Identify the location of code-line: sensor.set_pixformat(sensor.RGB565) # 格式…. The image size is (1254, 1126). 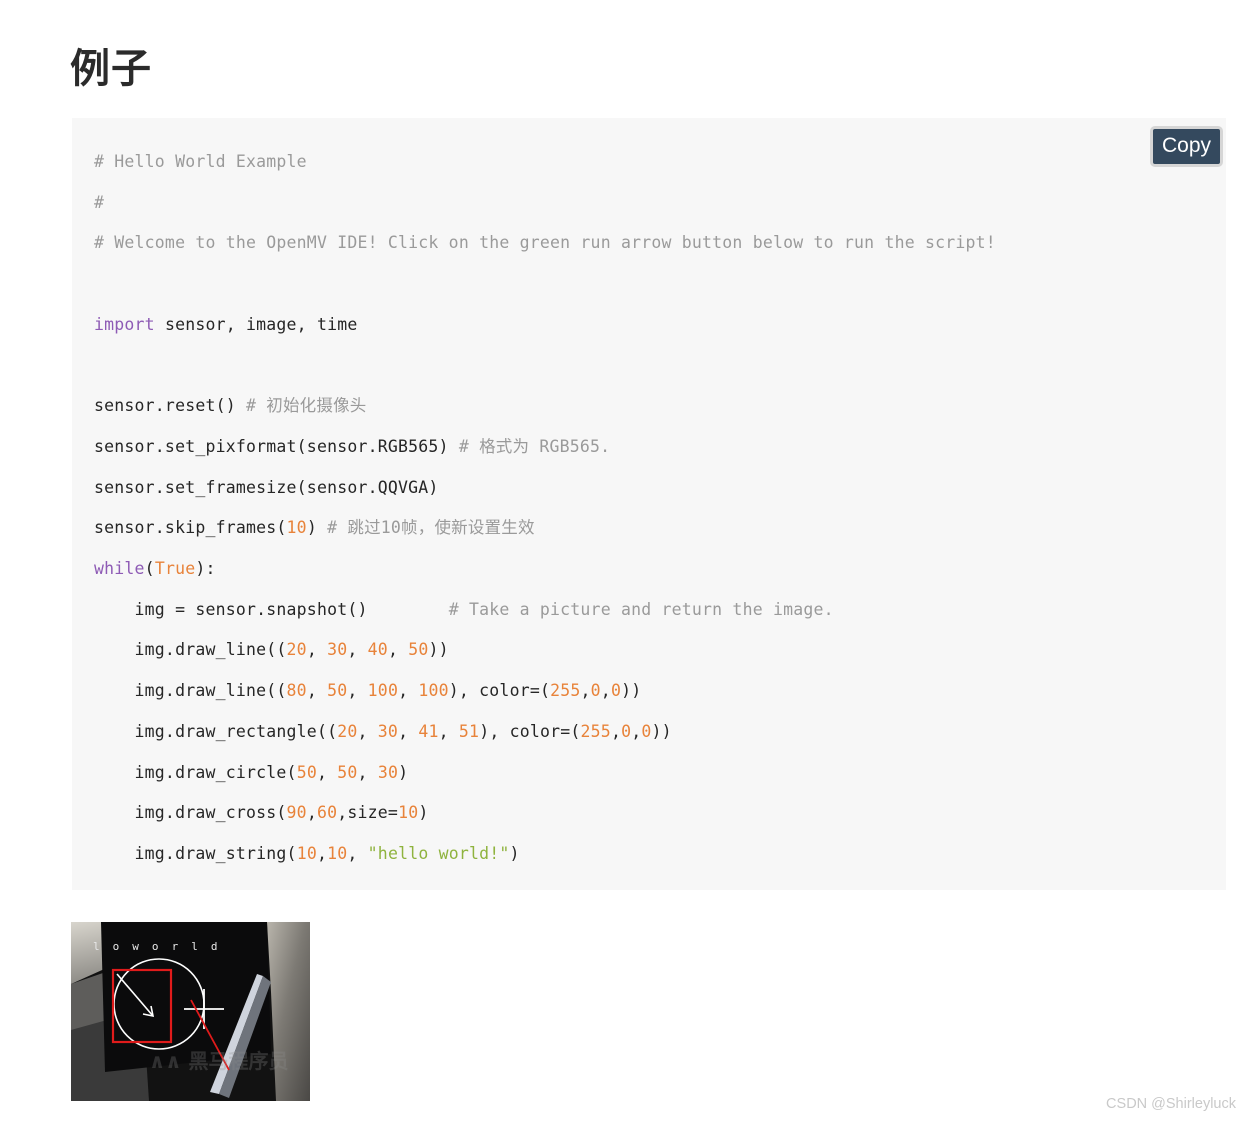
(352, 446).